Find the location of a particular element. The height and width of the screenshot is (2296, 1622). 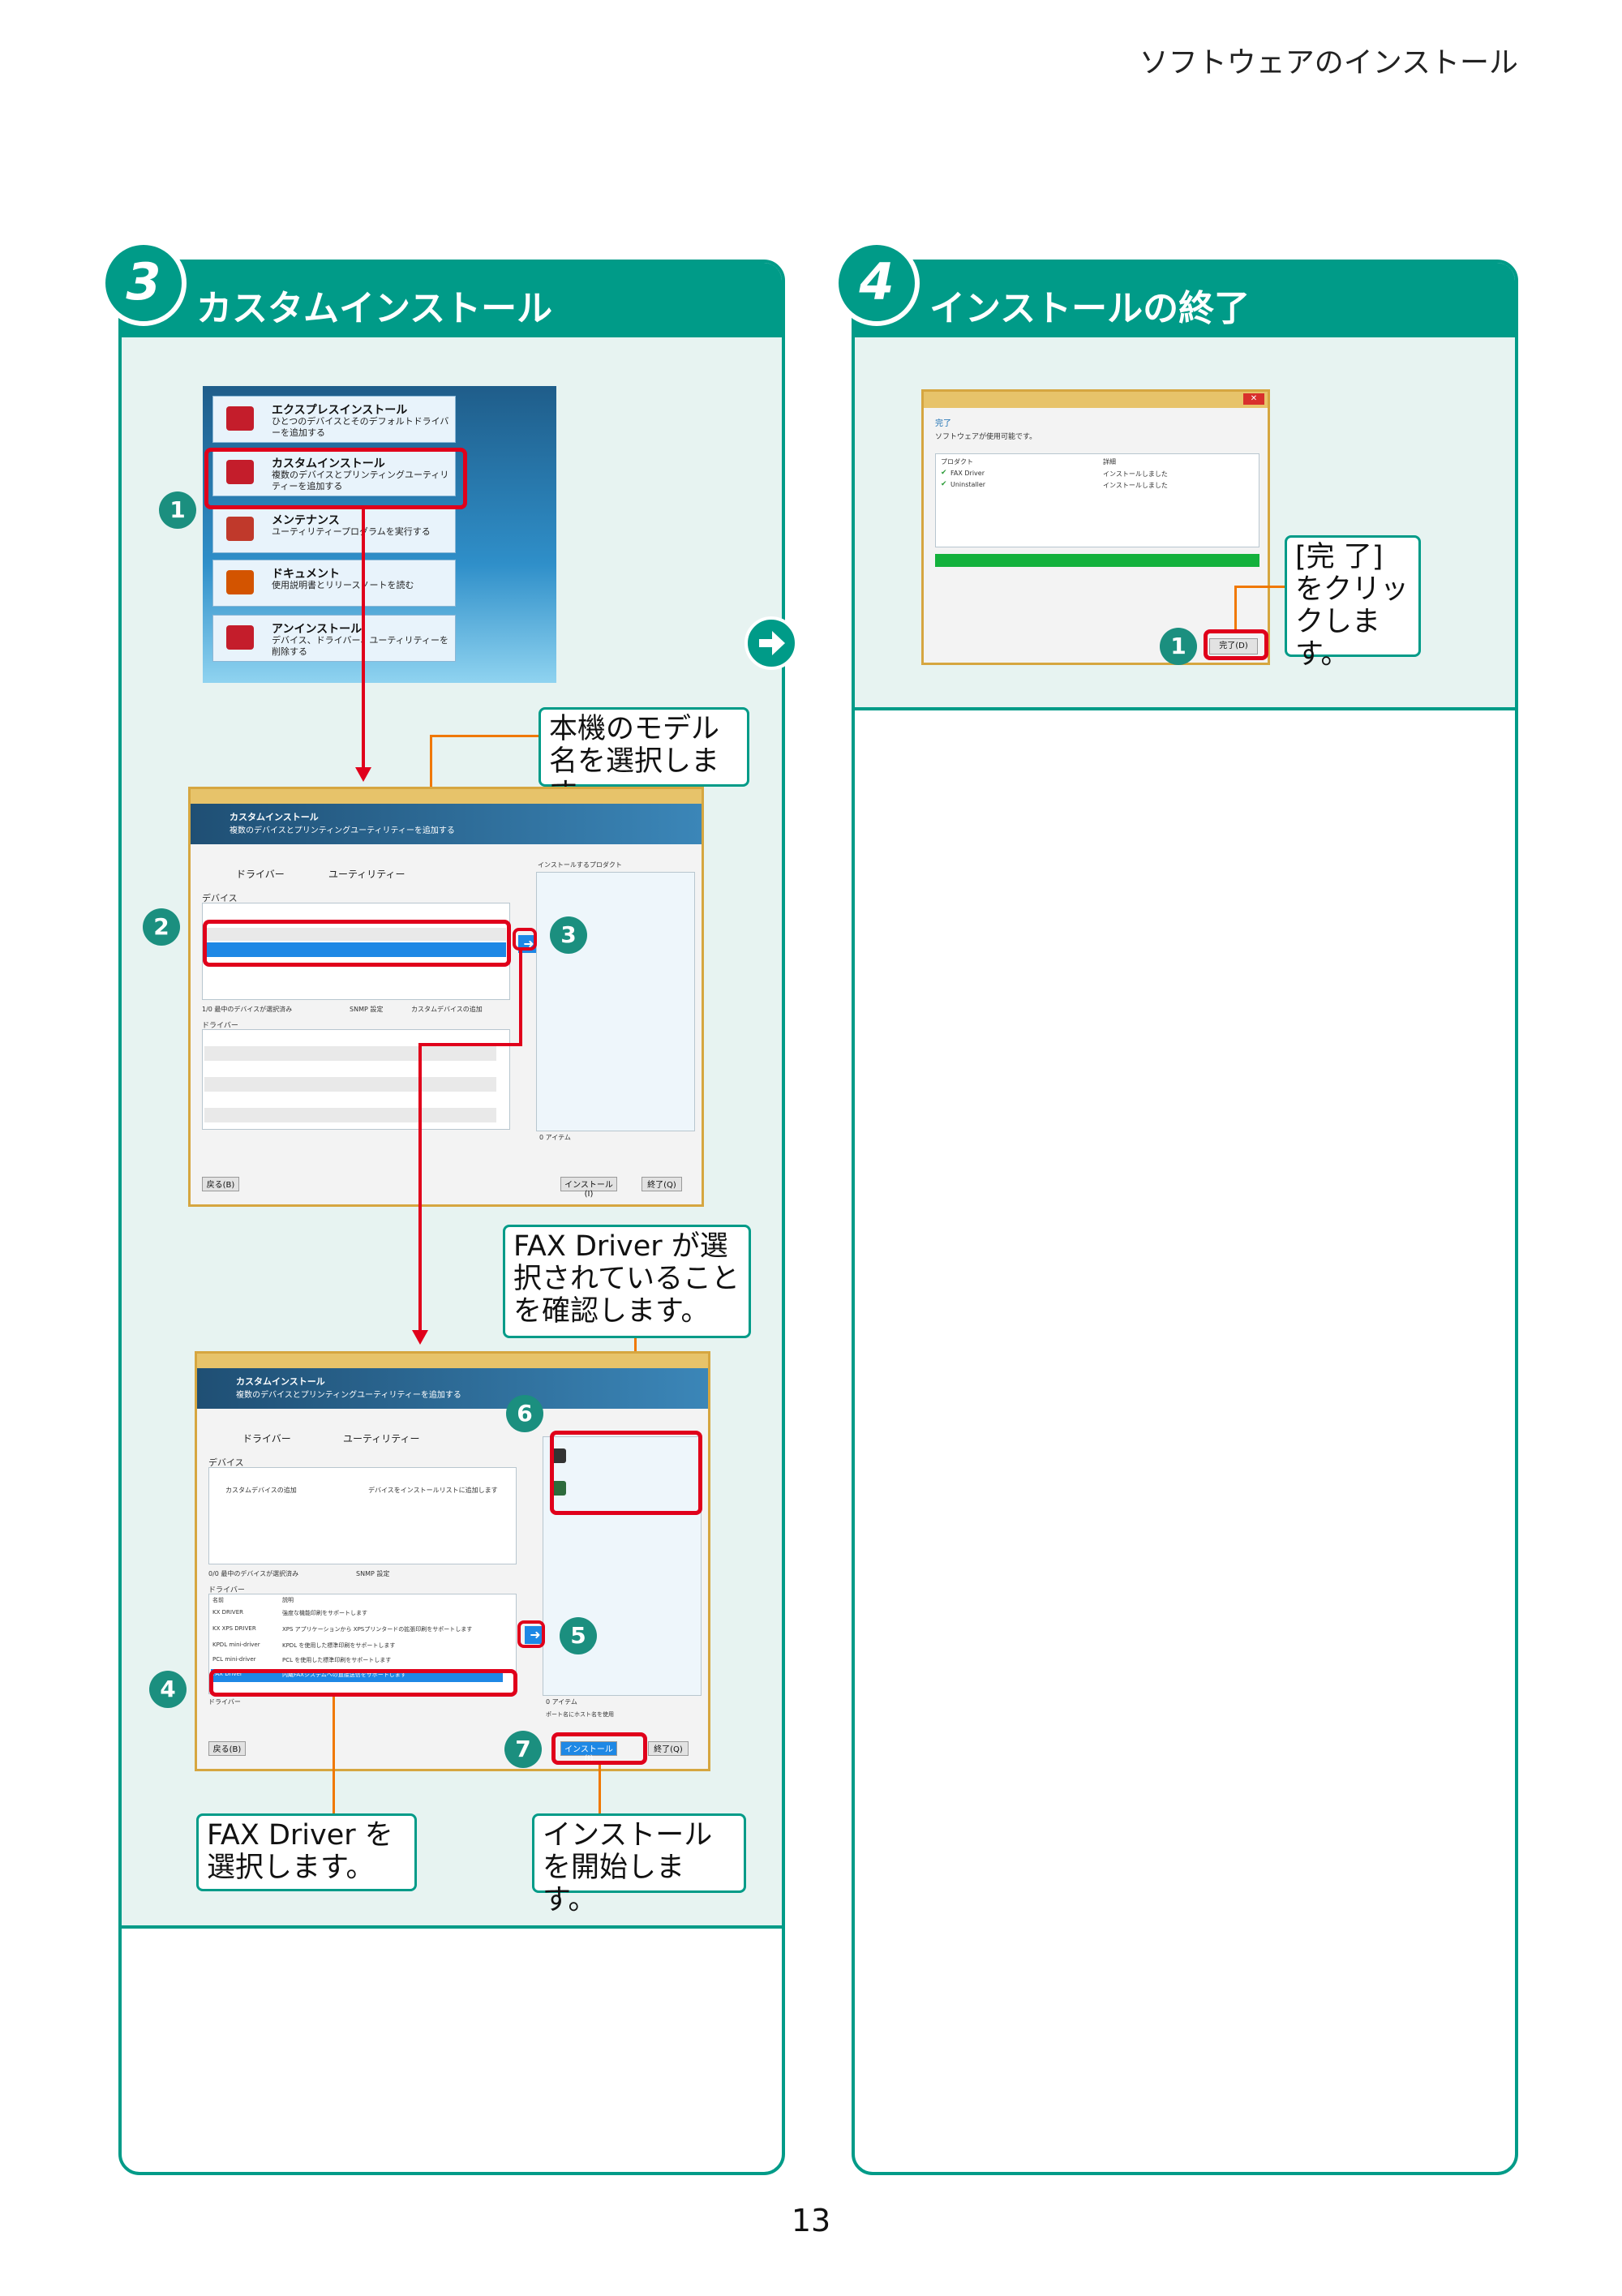

device-list: カスタムデバイスの追加 デバイスをインストールリストに追加します is located at coordinates (363, 1515).